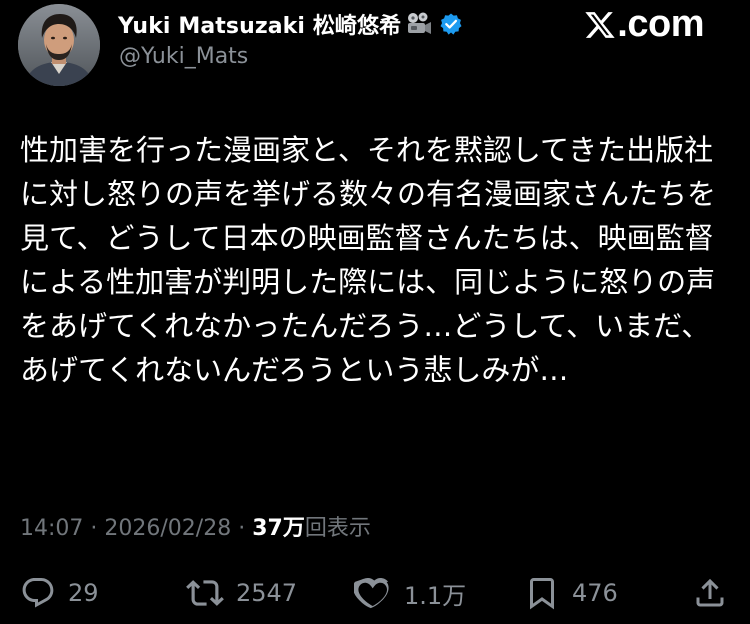 Image resolution: width=750 pixels, height=624 pixels. Describe the element at coordinates (183, 56) in the screenshot. I see `user-handle: @Yuki_Mats` at that location.